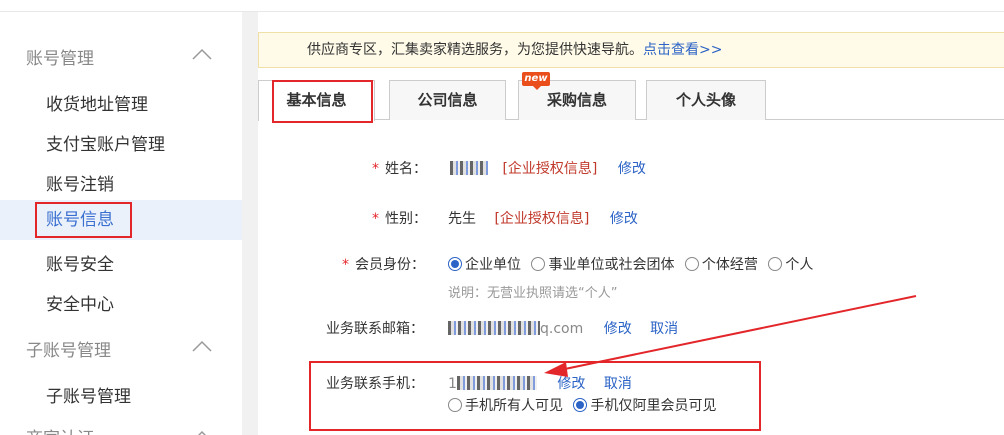 Image resolution: width=1004 pixels, height=435 pixels. What do you see at coordinates (250, 223) in the screenshot?
I see `sidebar-divider` at bounding box center [250, 223].